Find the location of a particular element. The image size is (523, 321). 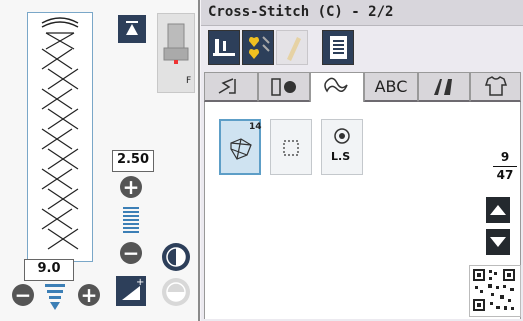

combination-mode-button is located at coordinates (258, 47).